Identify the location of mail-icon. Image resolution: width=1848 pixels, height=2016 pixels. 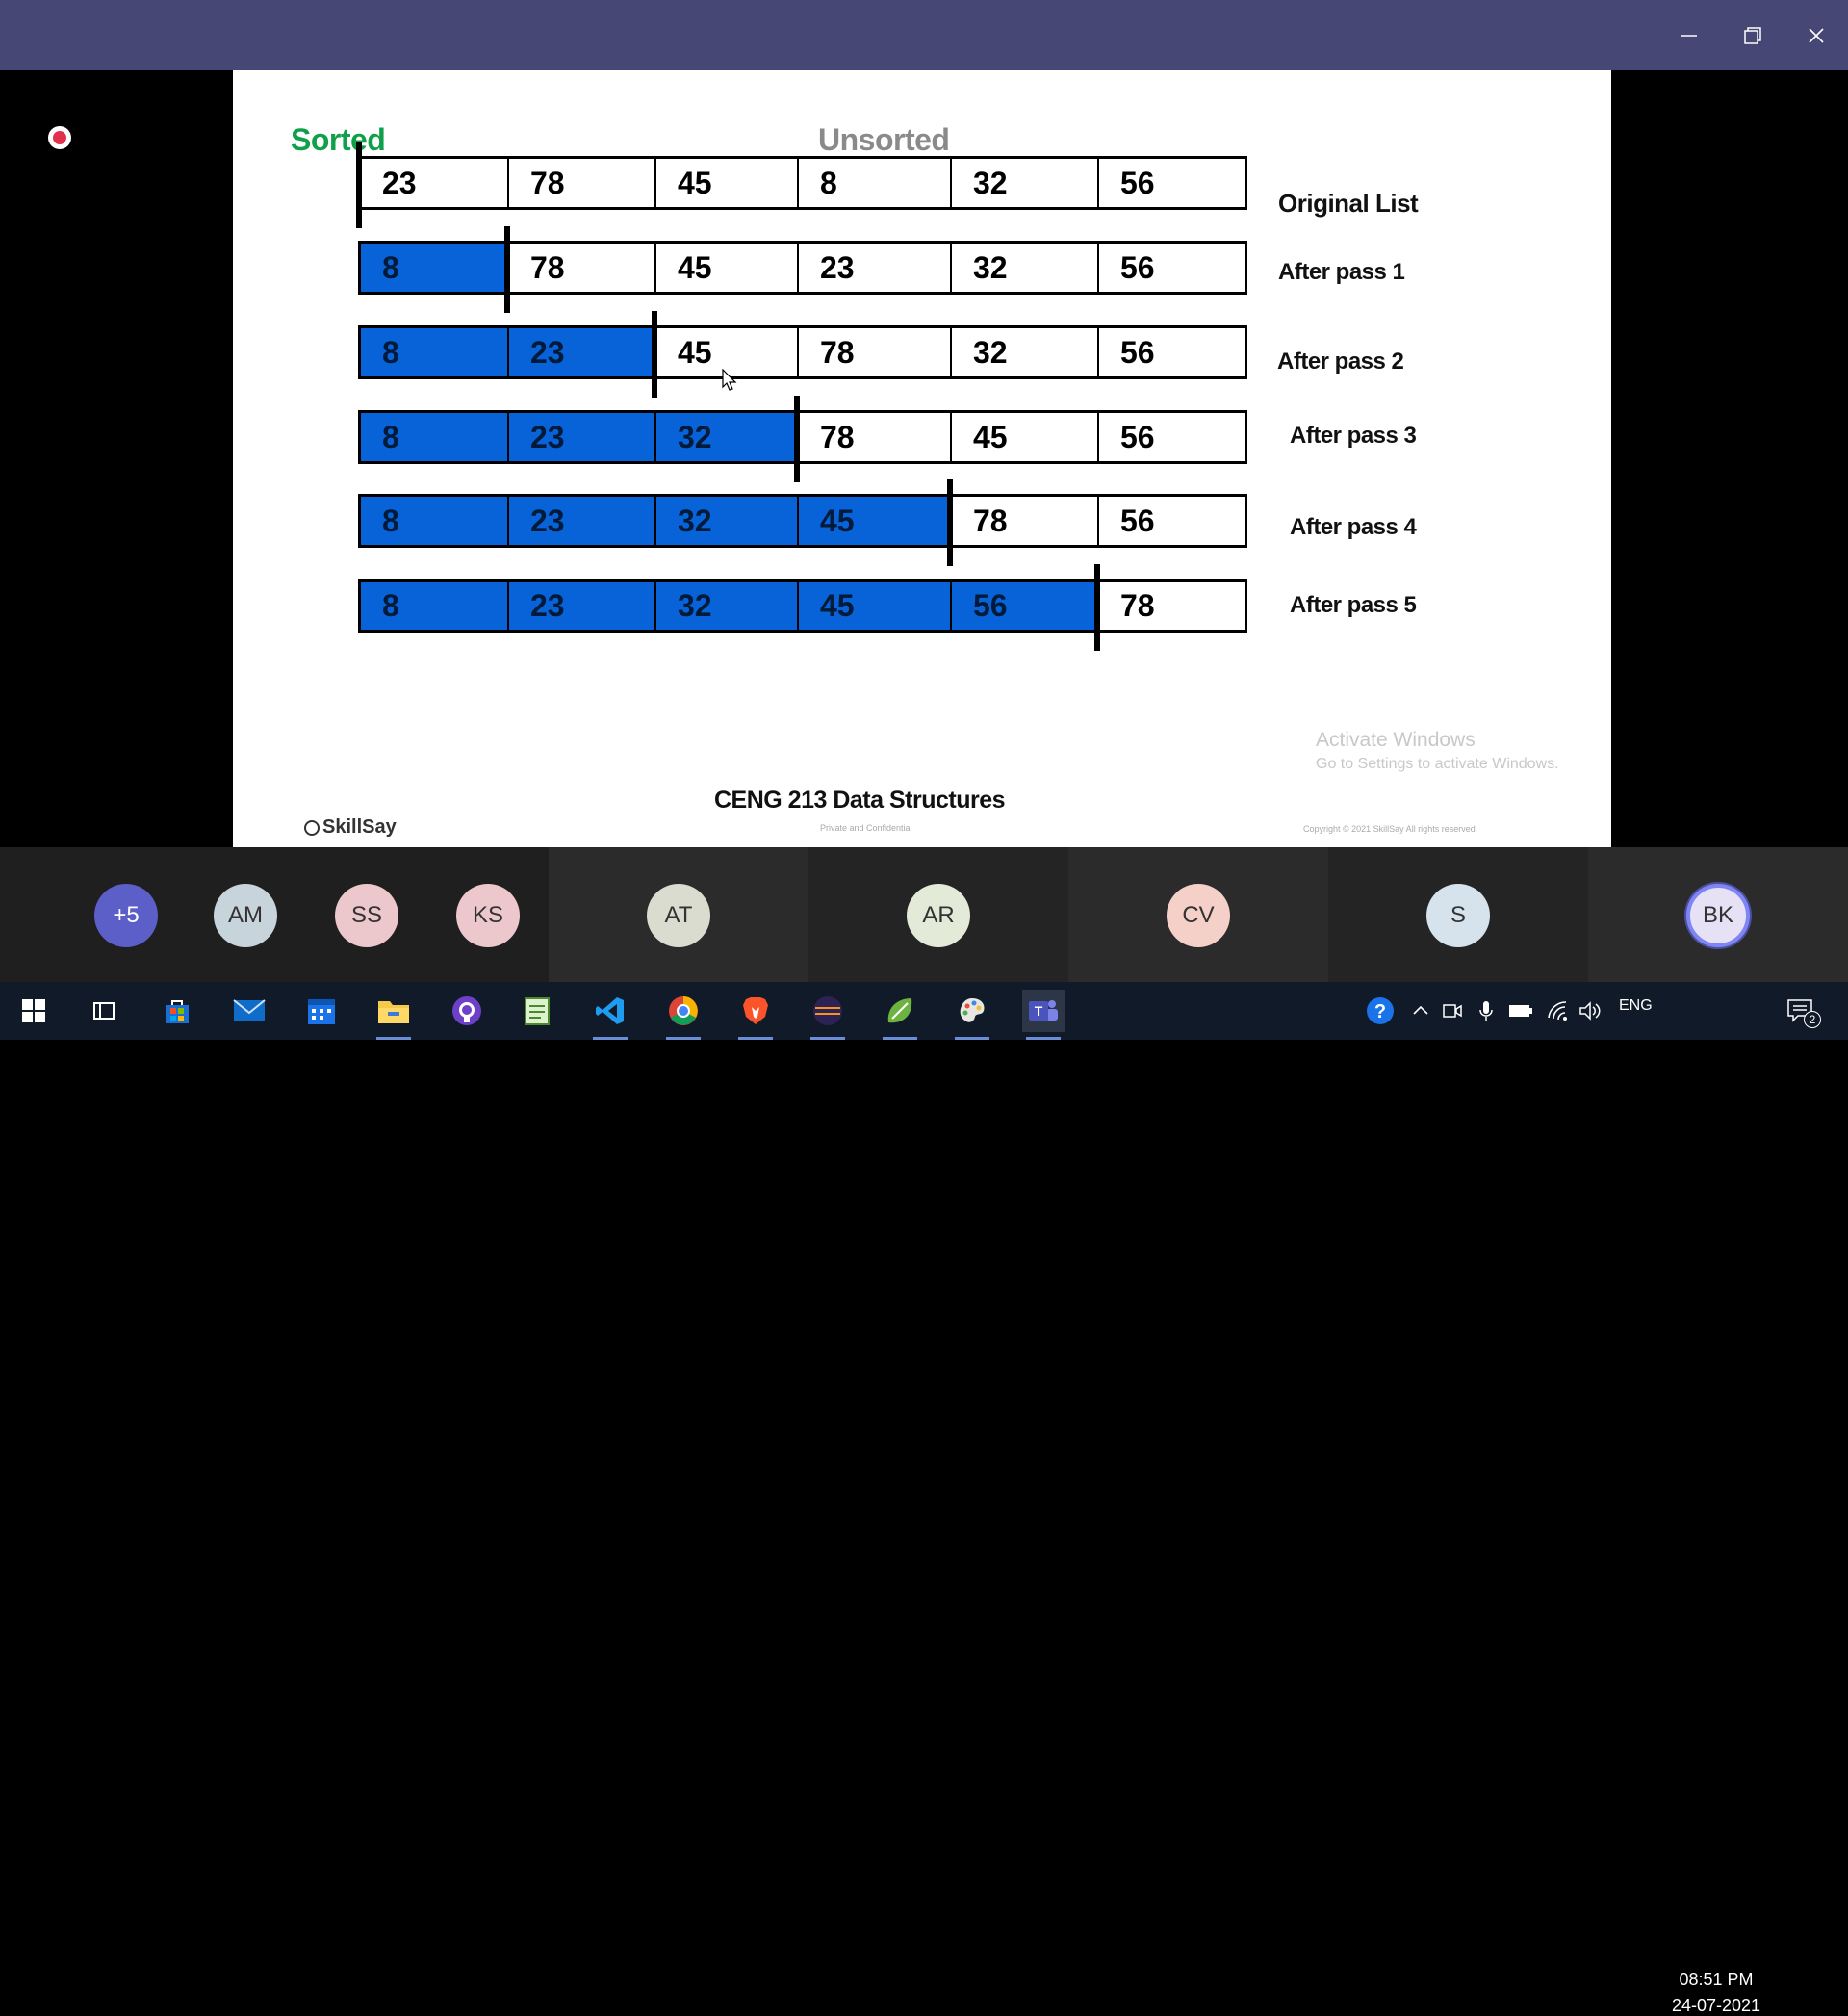
(249, 1010).